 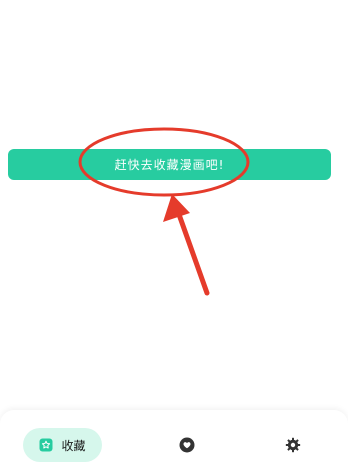 I want to click on gear-icon, so click(x=293, y=445).